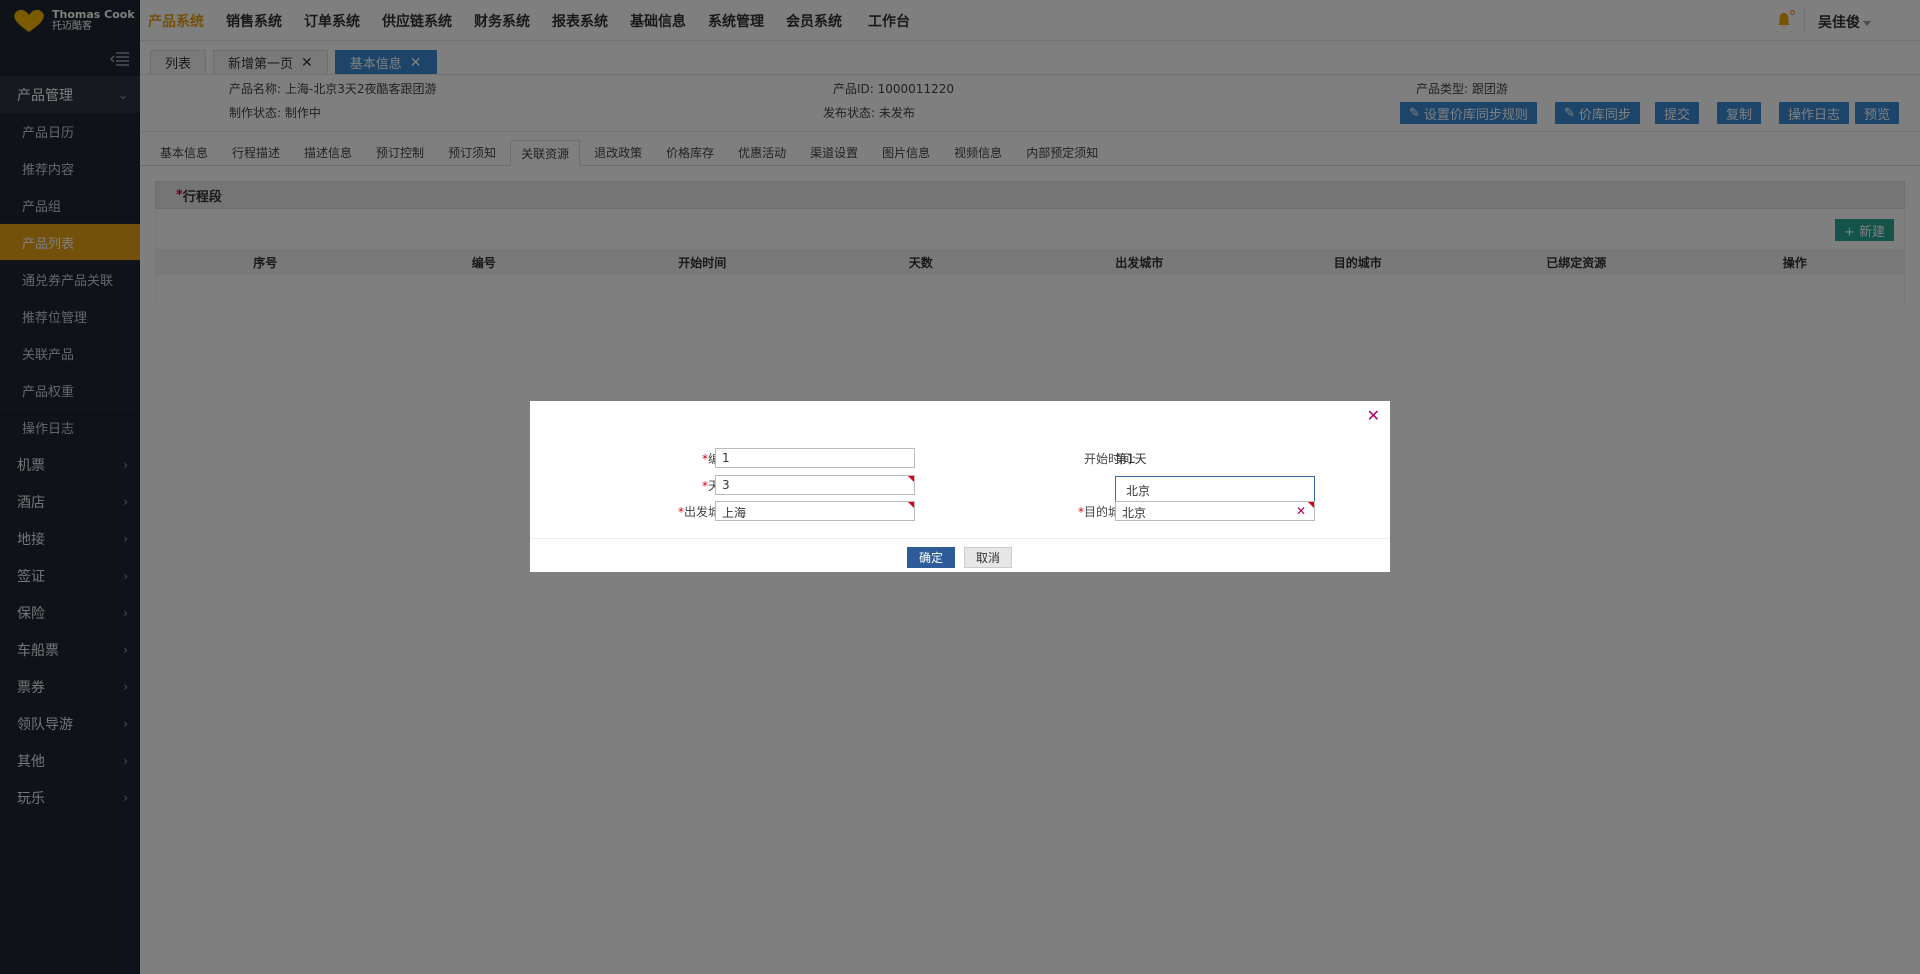 The height and width of the screenshot is (974, 1920). Describe the element at coordinates (815, 485) in the screenshot. I see `days-input: 3` at that location.